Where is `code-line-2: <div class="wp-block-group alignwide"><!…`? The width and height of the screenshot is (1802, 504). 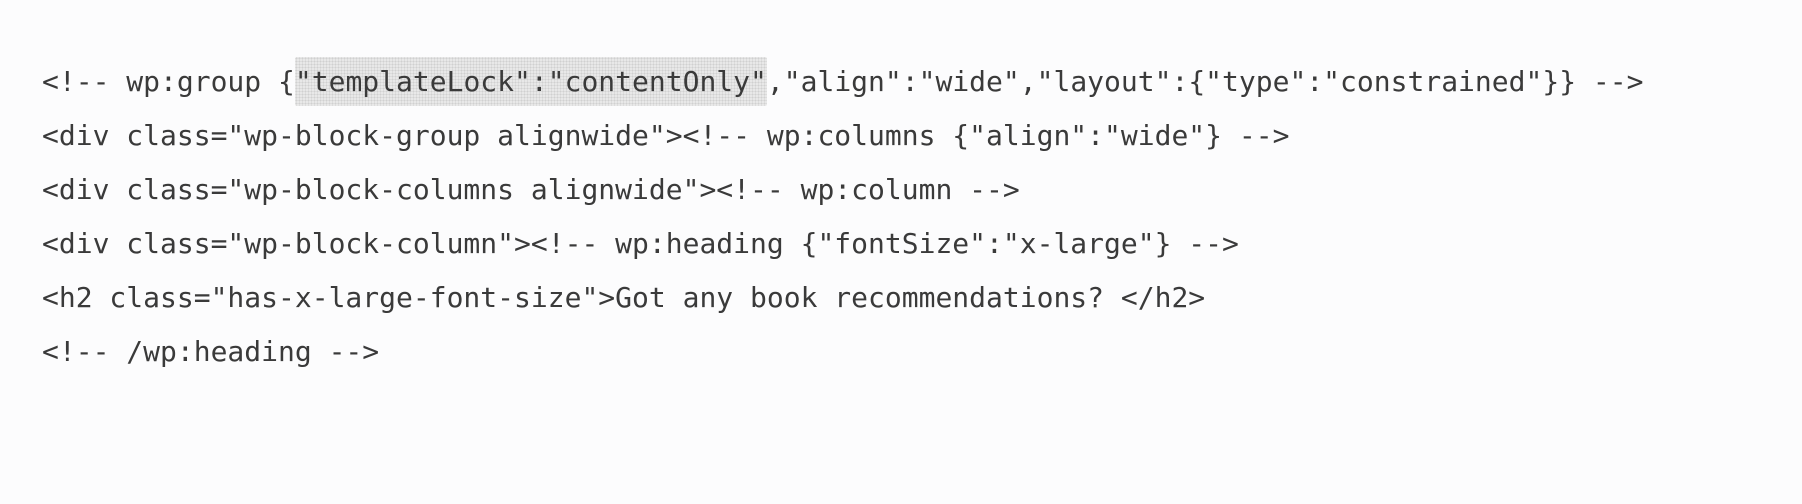
code-line-2: <div class="wp-block-group alignwide"><!… is located at coordinates (666, 135).